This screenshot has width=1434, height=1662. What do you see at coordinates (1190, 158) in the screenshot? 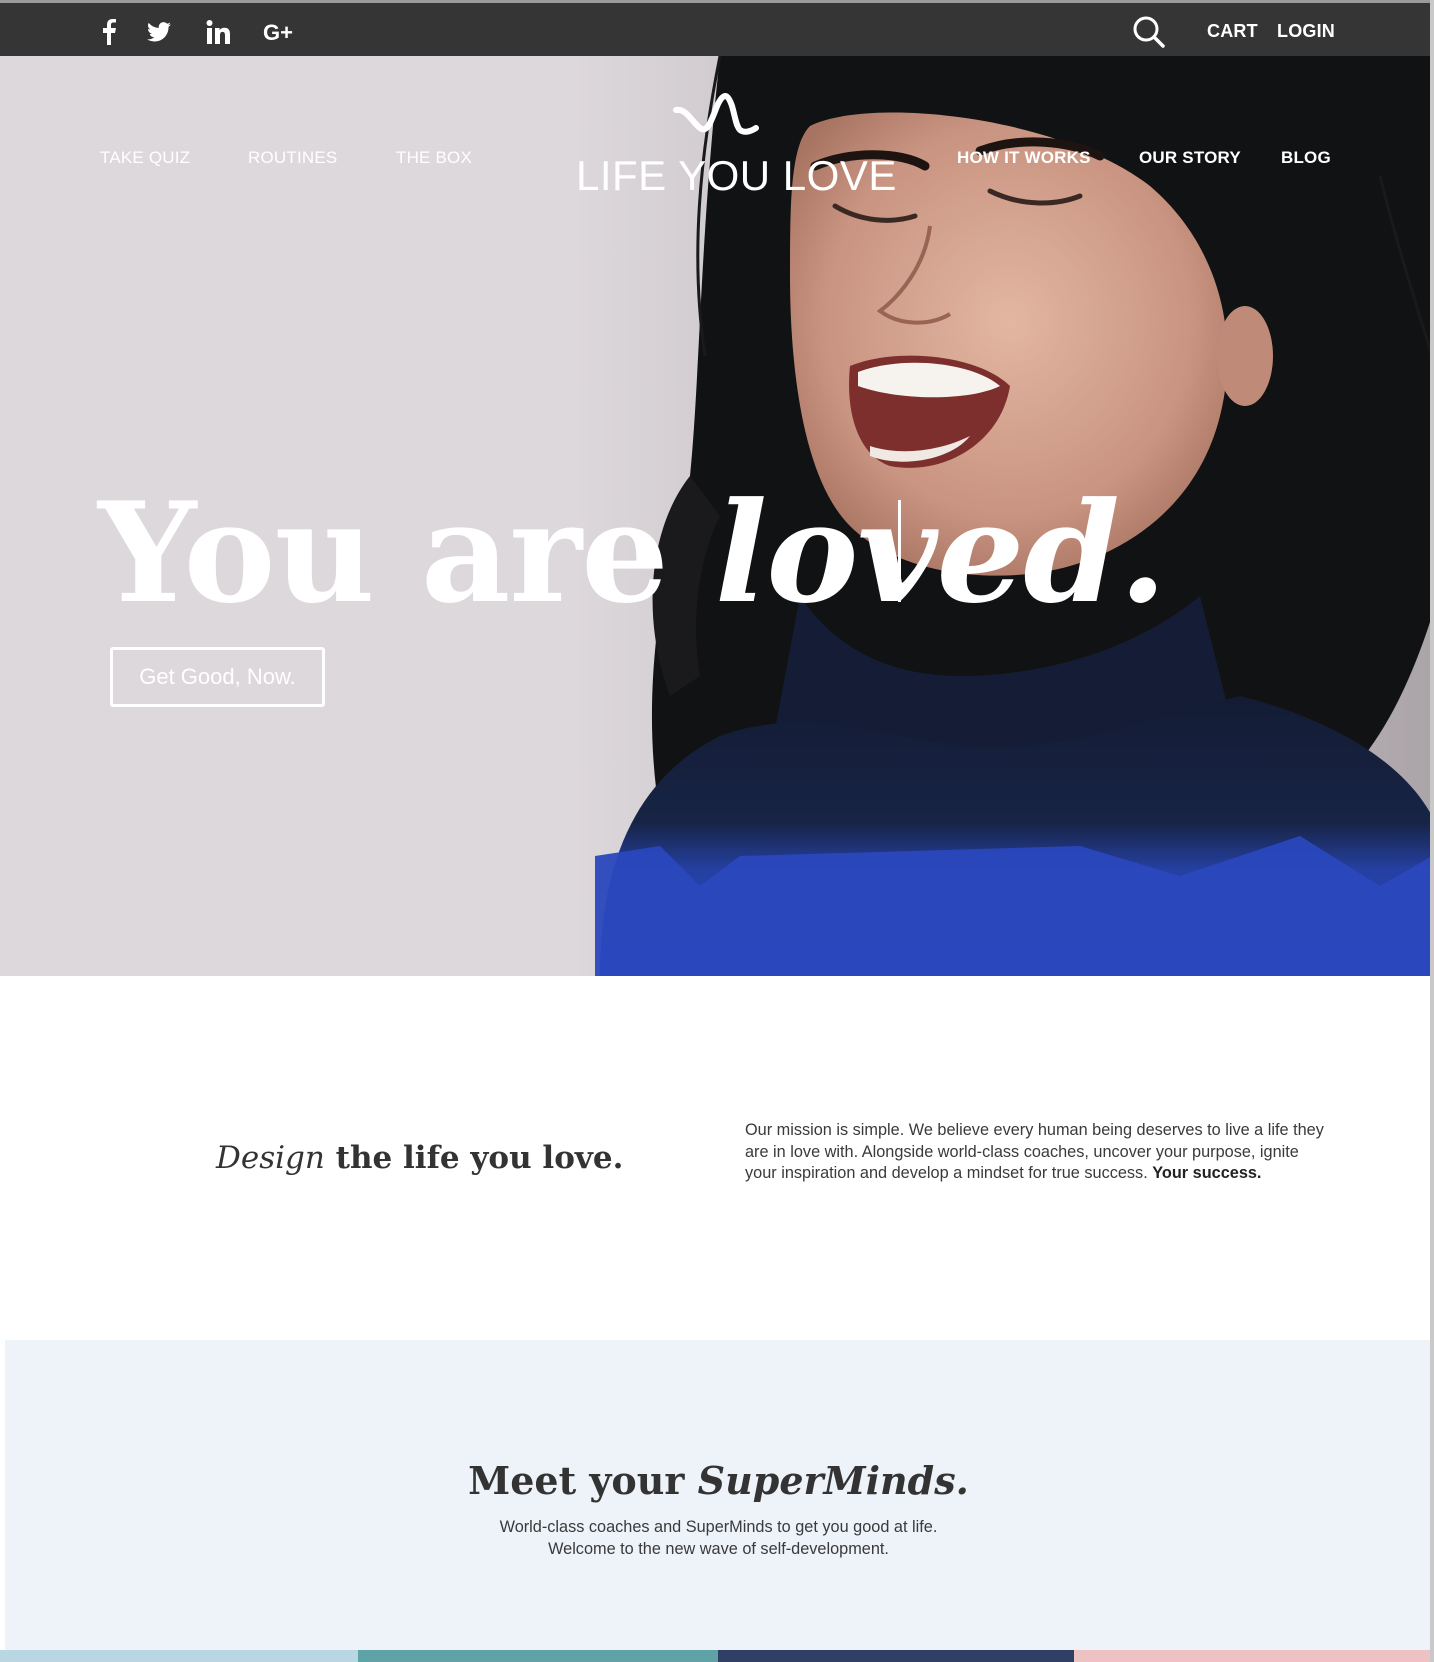
I see `nav-our-story: OUR STORY` at bounding box center [1190, 158].